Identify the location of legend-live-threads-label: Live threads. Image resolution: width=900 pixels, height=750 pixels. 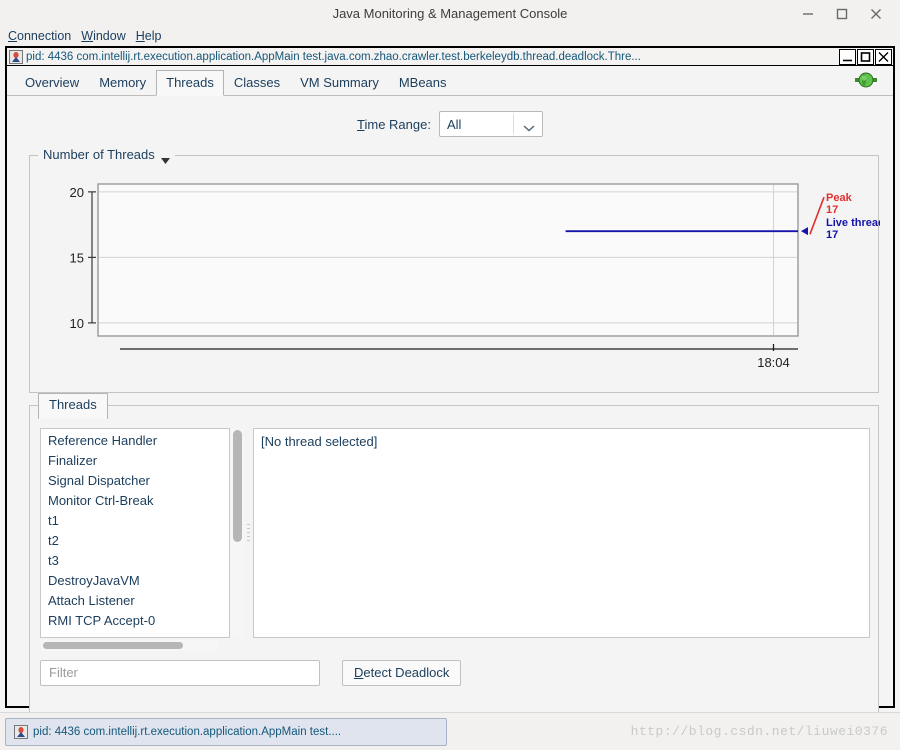
(853, 223).